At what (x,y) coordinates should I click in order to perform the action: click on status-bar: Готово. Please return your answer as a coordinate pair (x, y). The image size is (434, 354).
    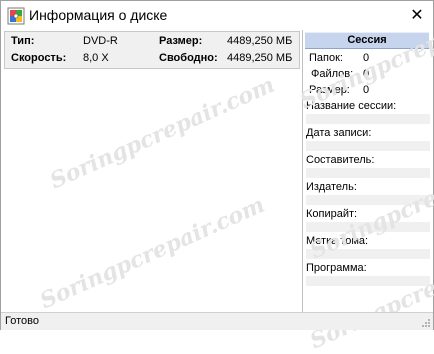
    Looking at the image, I should click on (217, 321).